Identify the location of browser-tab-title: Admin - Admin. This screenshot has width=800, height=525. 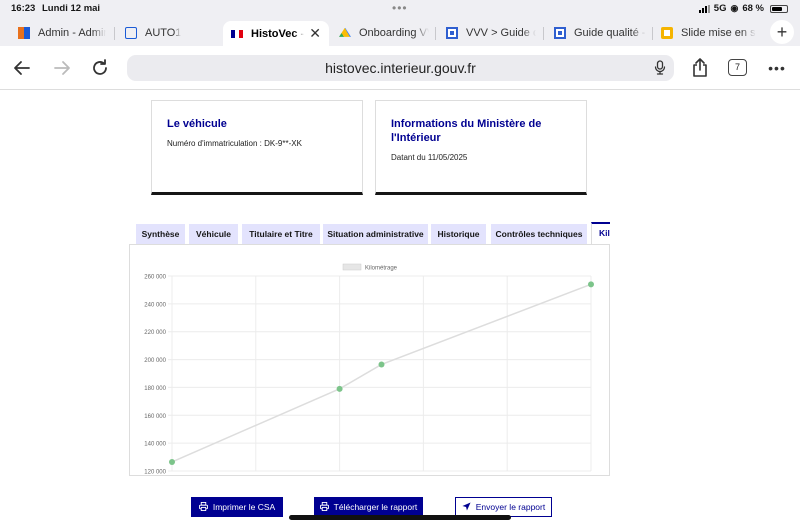
(72, 33).